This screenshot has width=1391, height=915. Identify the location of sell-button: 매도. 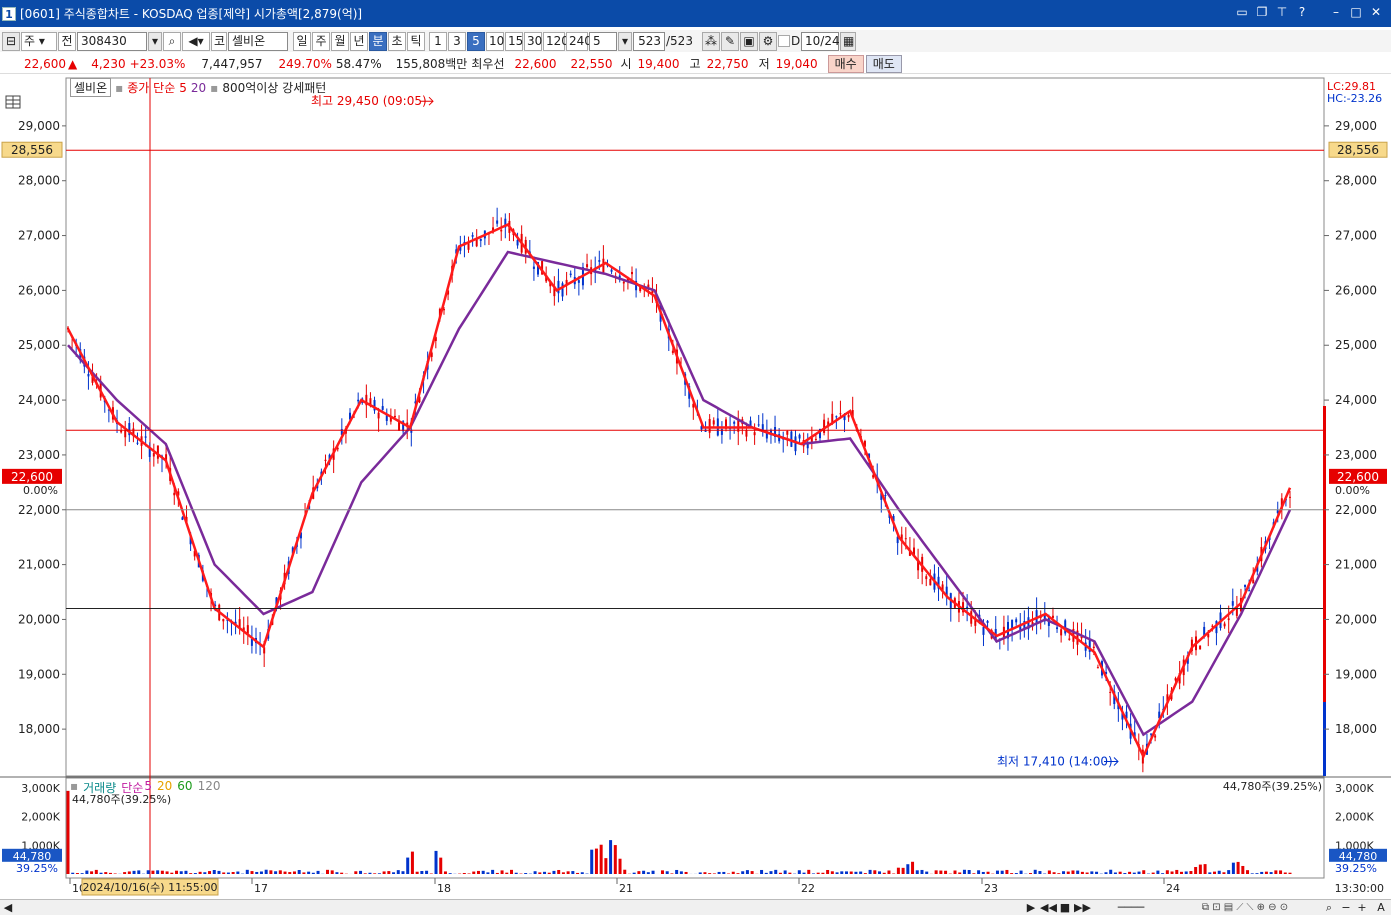
(883, 63).